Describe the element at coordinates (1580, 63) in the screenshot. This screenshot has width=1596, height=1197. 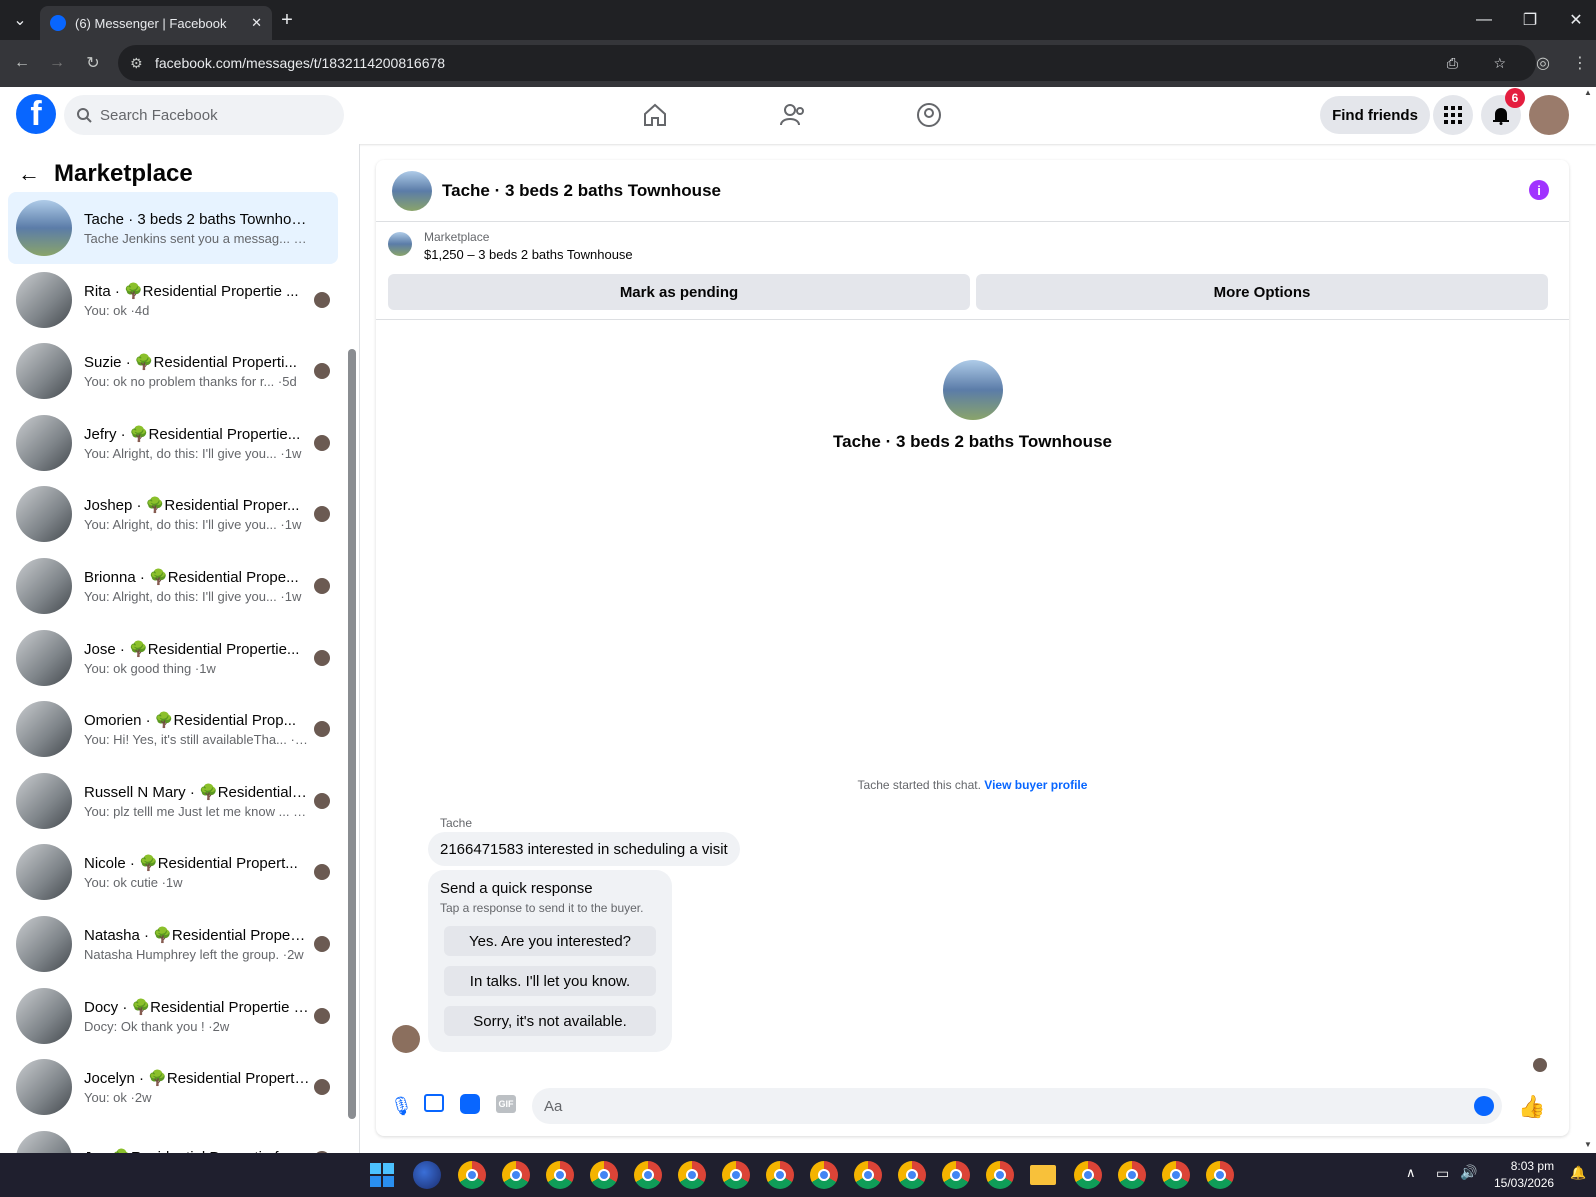
I see `menu-dots-icon: ⋮` at that location.